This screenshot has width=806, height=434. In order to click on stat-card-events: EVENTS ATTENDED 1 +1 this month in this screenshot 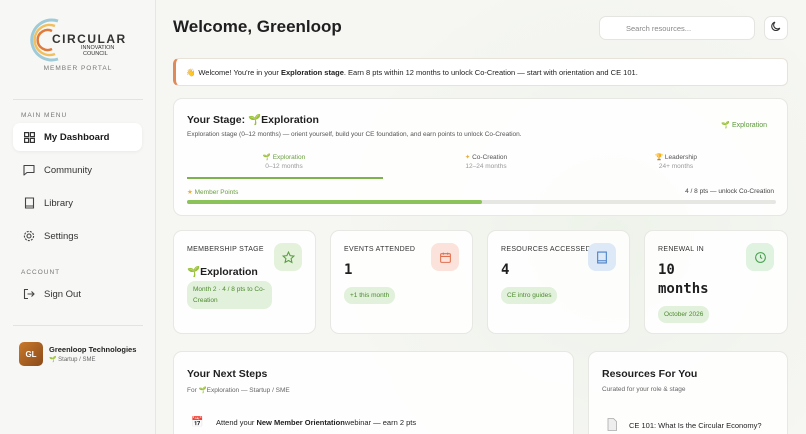, I will do `click(401, 282)`.